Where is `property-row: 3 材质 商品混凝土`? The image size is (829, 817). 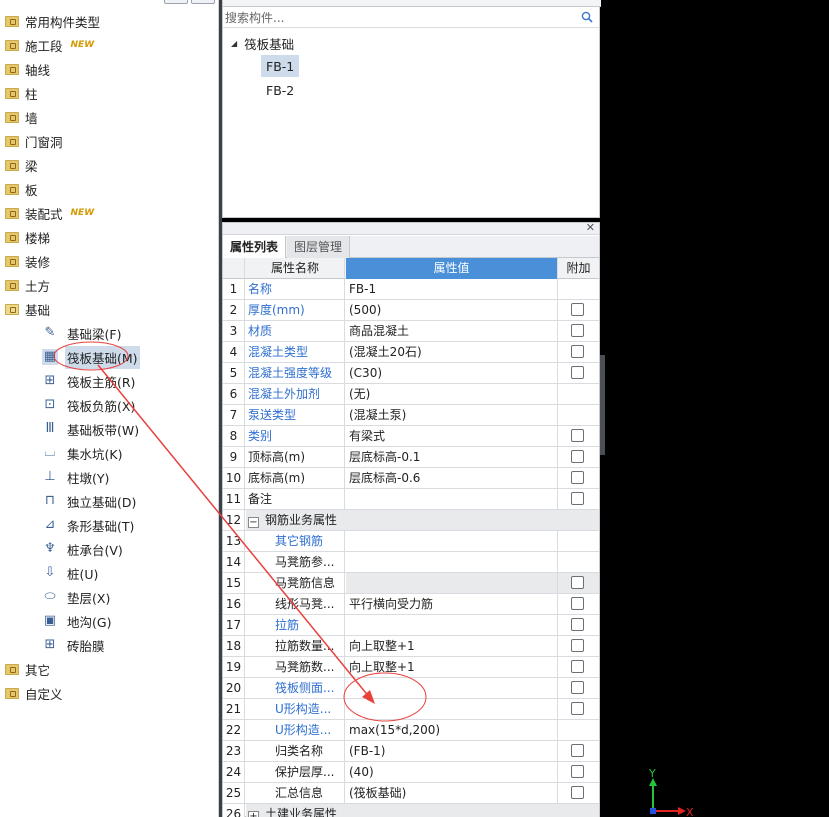 property-row: 3 材质 商品混凝土 is located at coordinates (411, 331).